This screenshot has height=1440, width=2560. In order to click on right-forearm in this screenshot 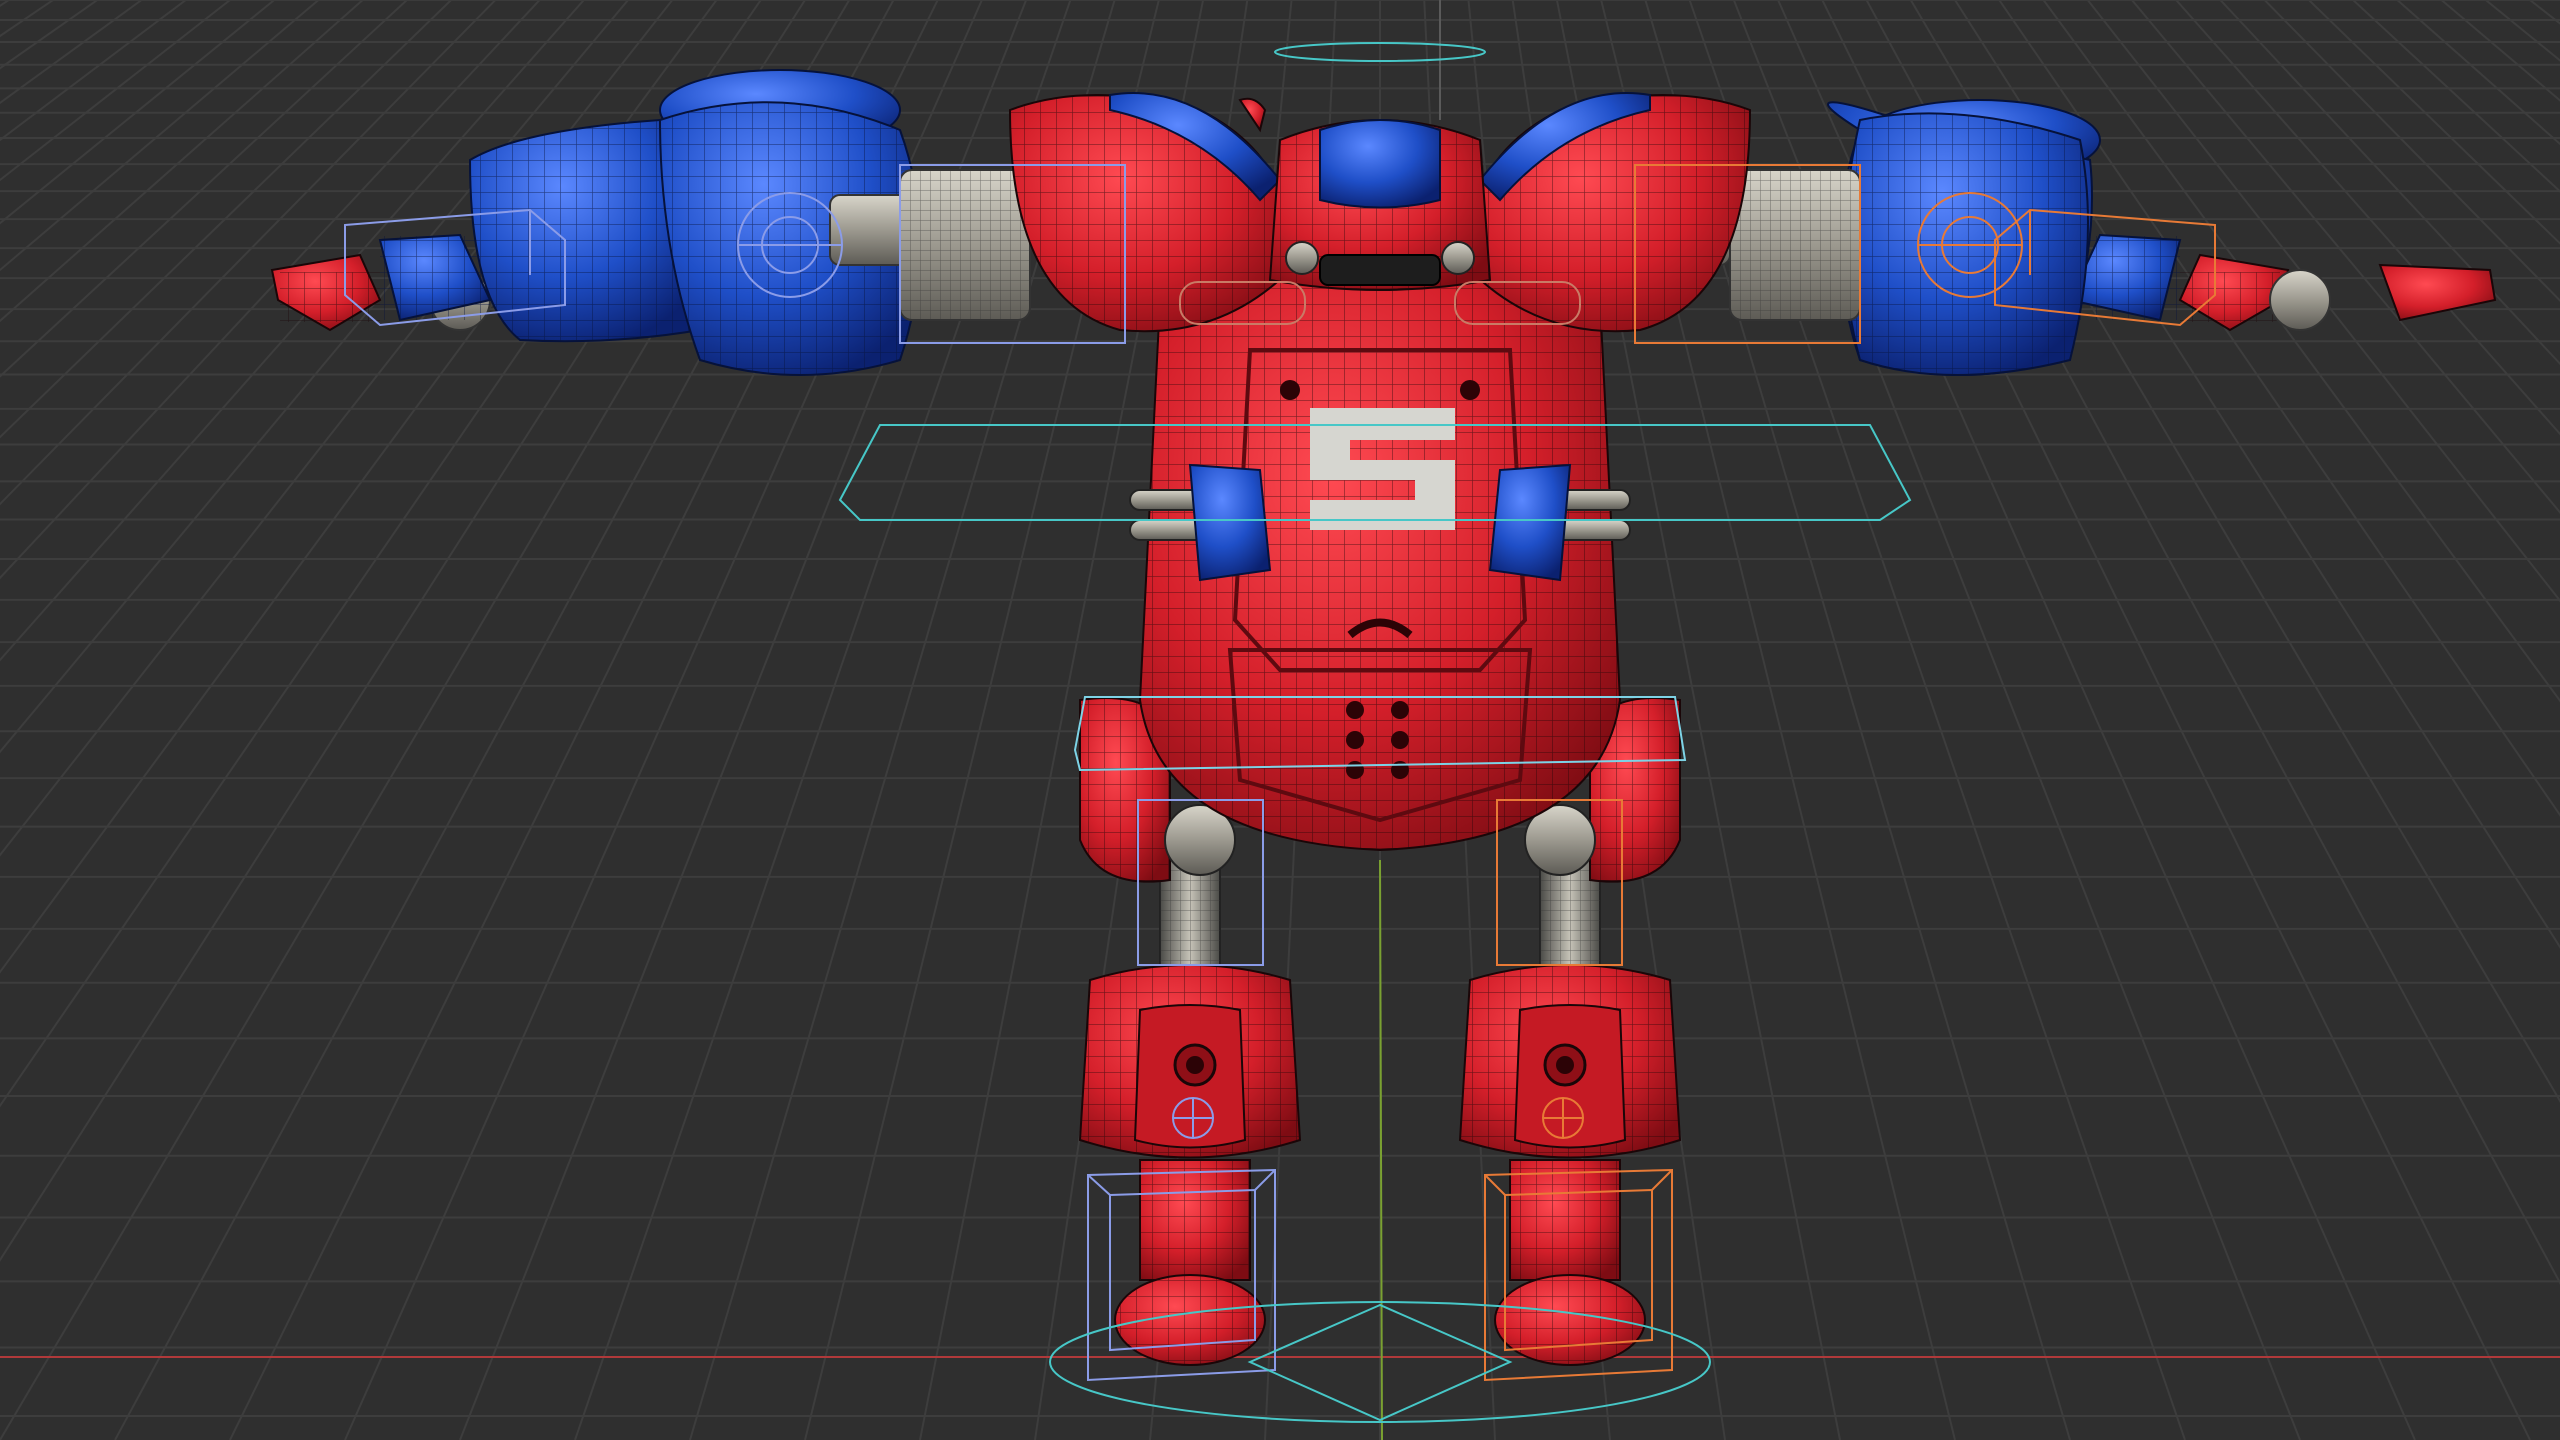, I will do `click(1964, 237)`.